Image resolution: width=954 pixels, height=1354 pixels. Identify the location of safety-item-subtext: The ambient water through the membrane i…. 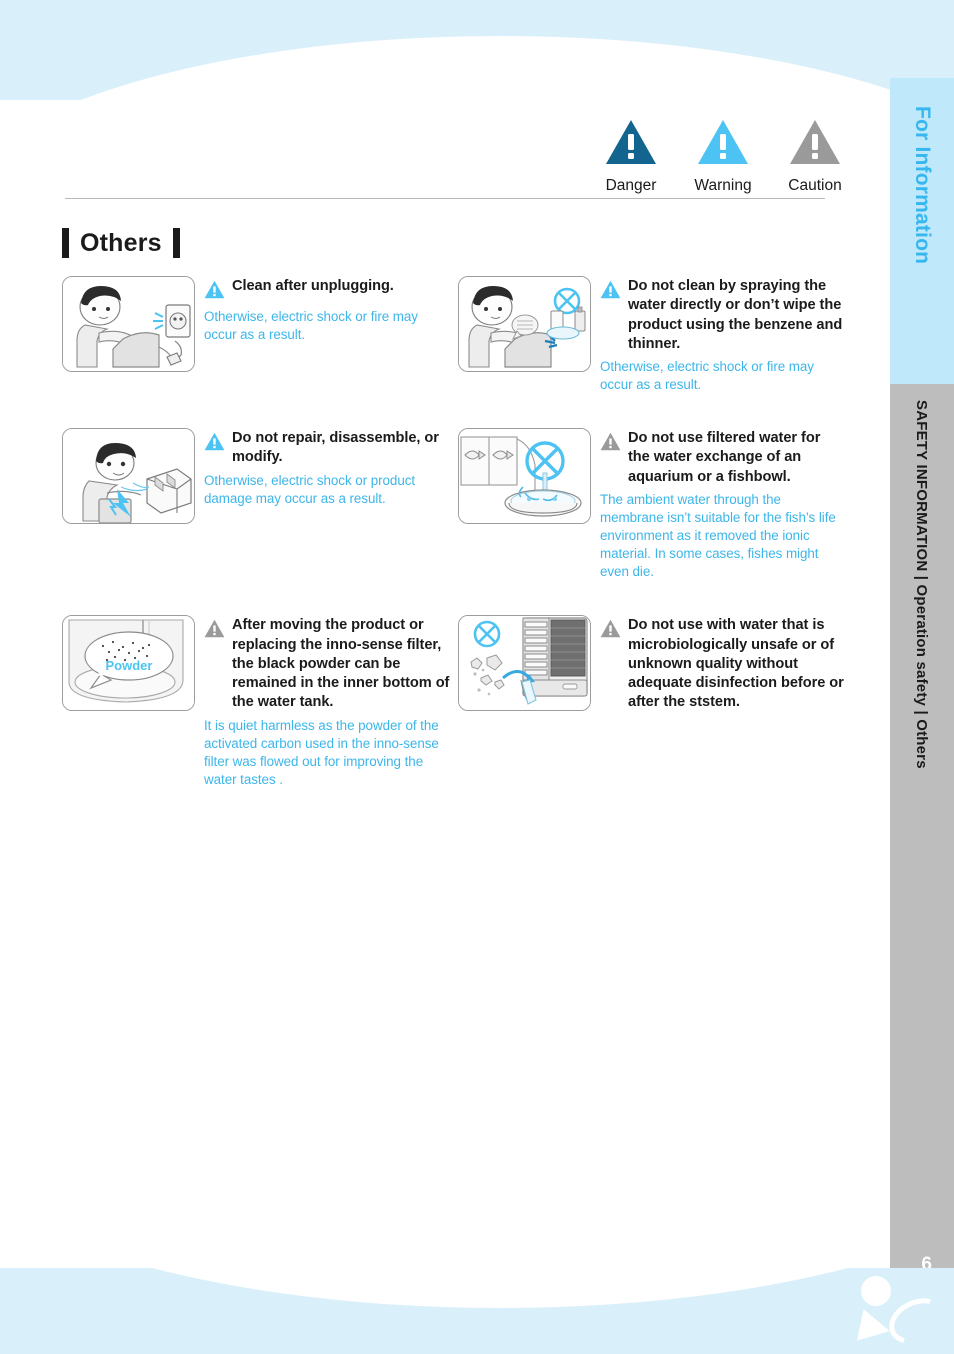
(718, 535).